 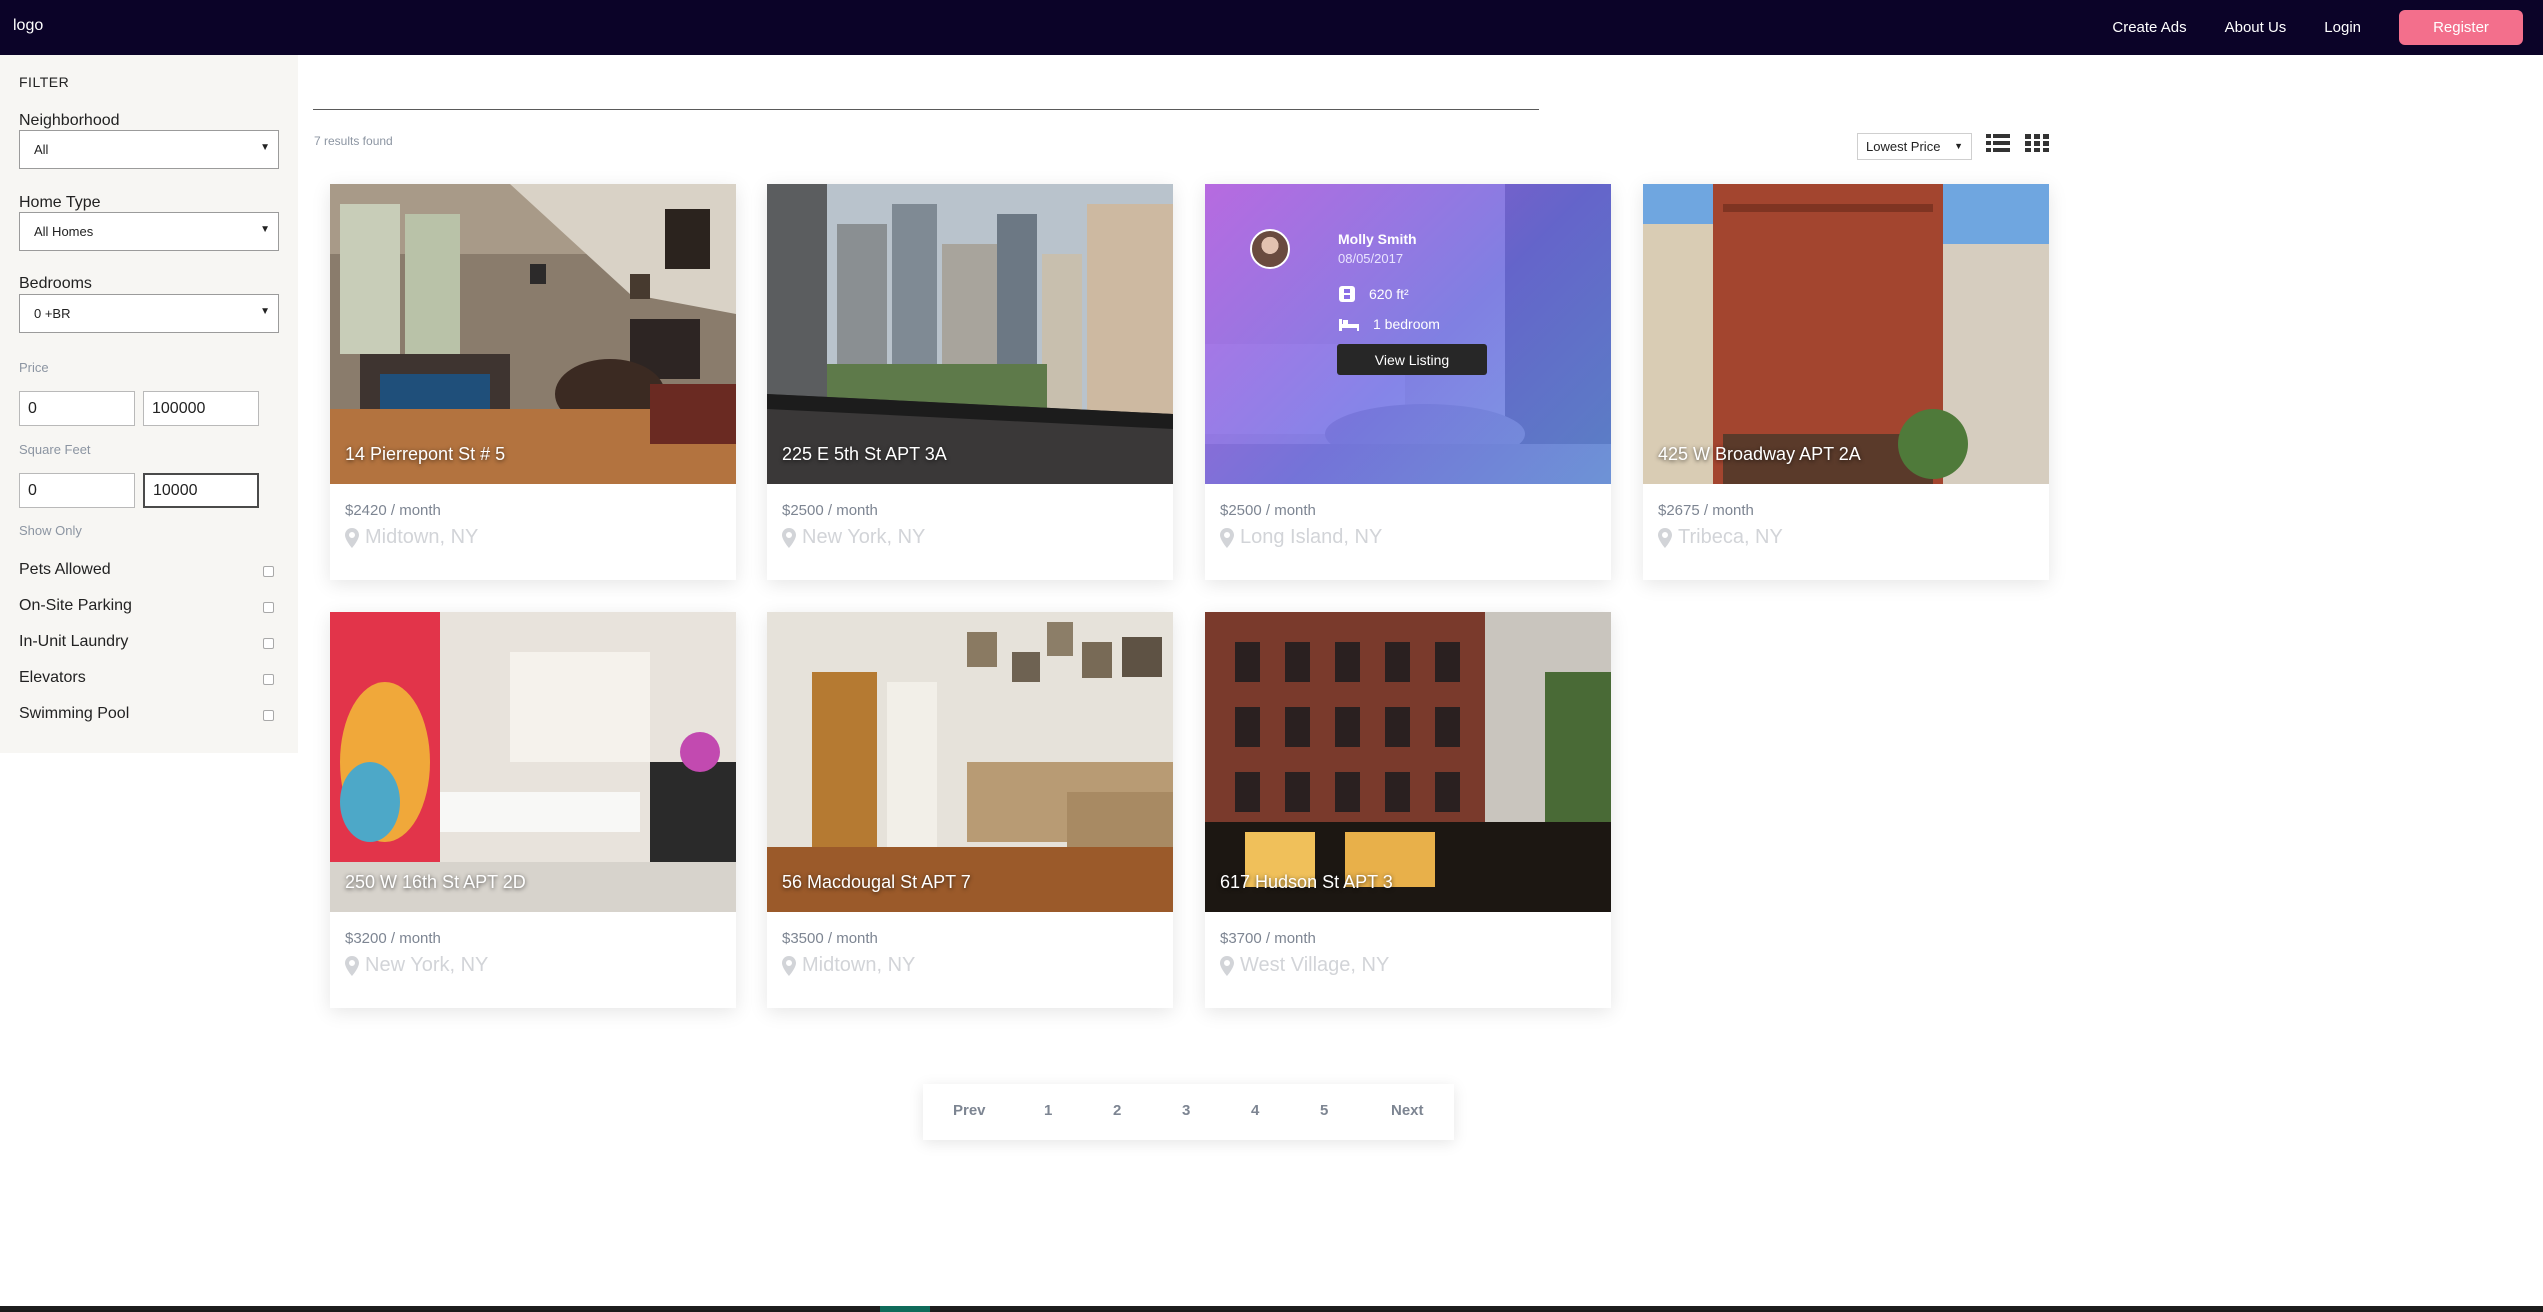 What do you see at coordinates (55, 283) in the screenshot?
I see `bedrooms-label: Bedrooms` at bounding box center [55, 283].